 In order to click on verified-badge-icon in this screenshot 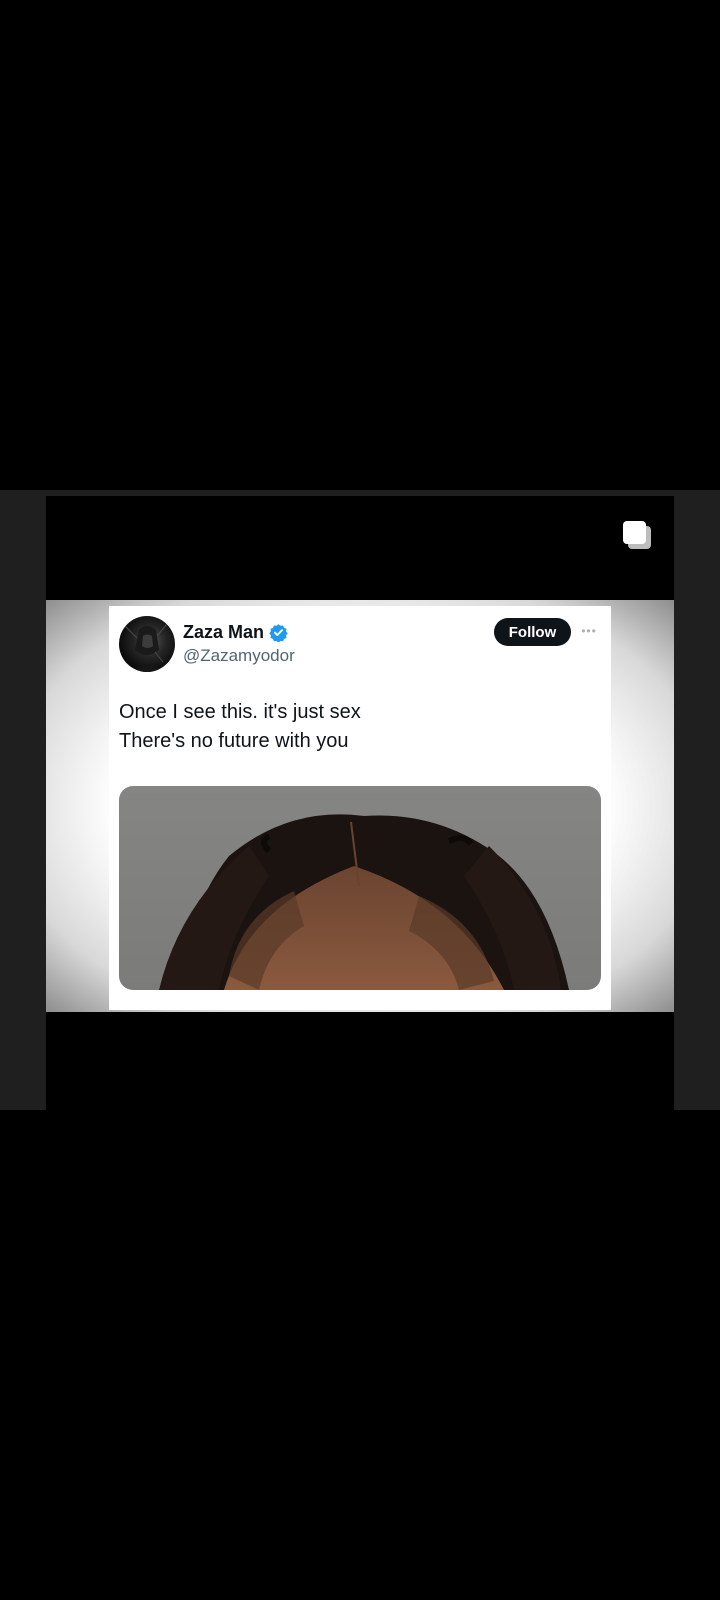, I will do `click(278, 633)`.